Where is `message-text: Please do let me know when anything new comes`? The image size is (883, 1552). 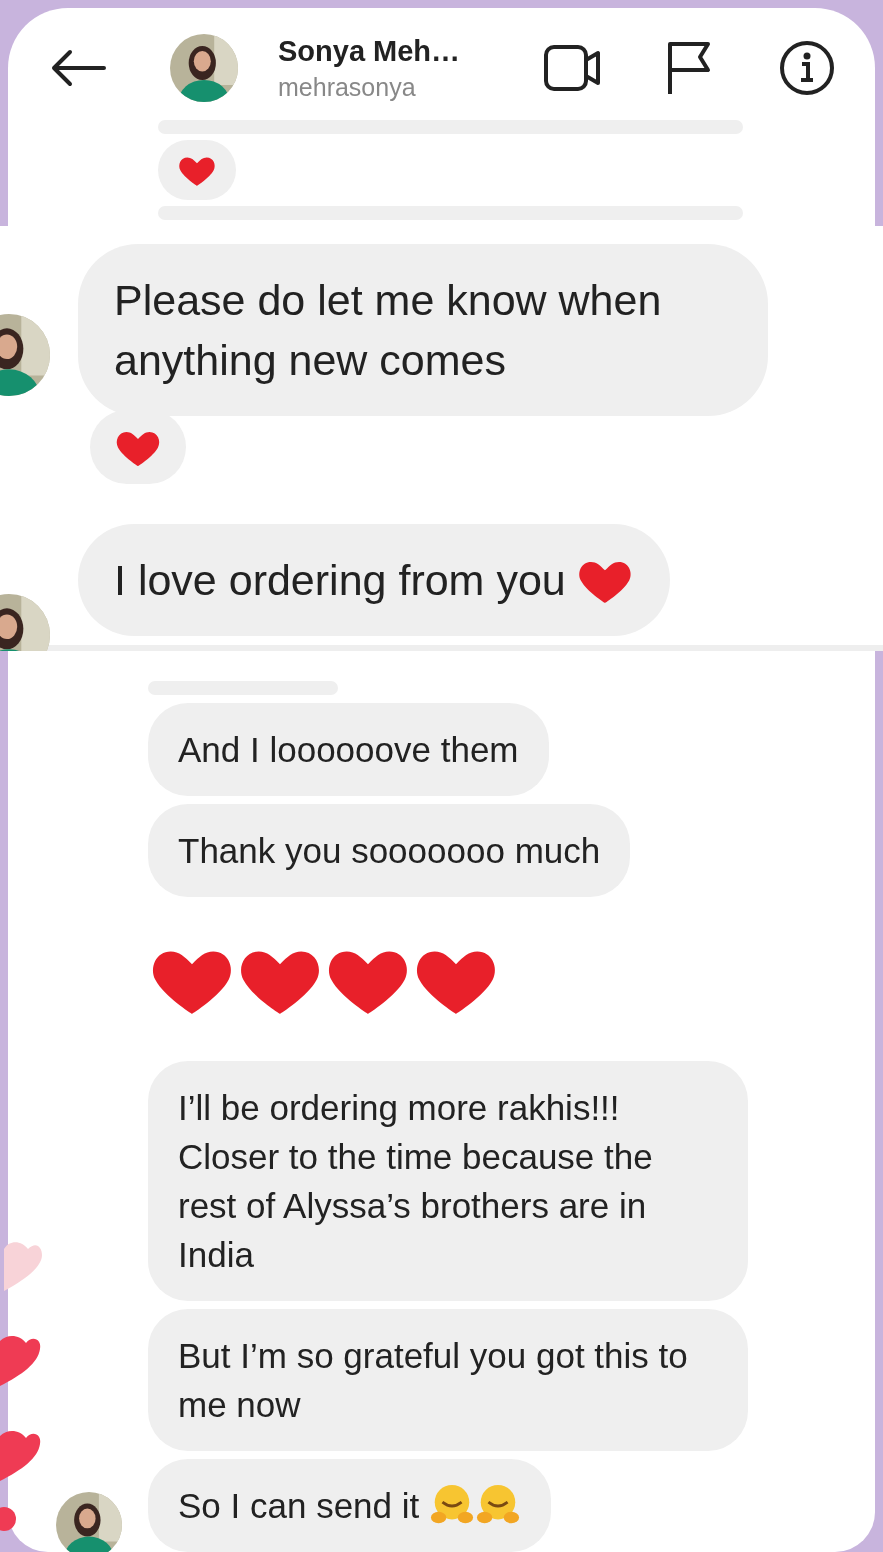
message-text: Please do let me know when anything new comes is located at coordinates (388, 331).